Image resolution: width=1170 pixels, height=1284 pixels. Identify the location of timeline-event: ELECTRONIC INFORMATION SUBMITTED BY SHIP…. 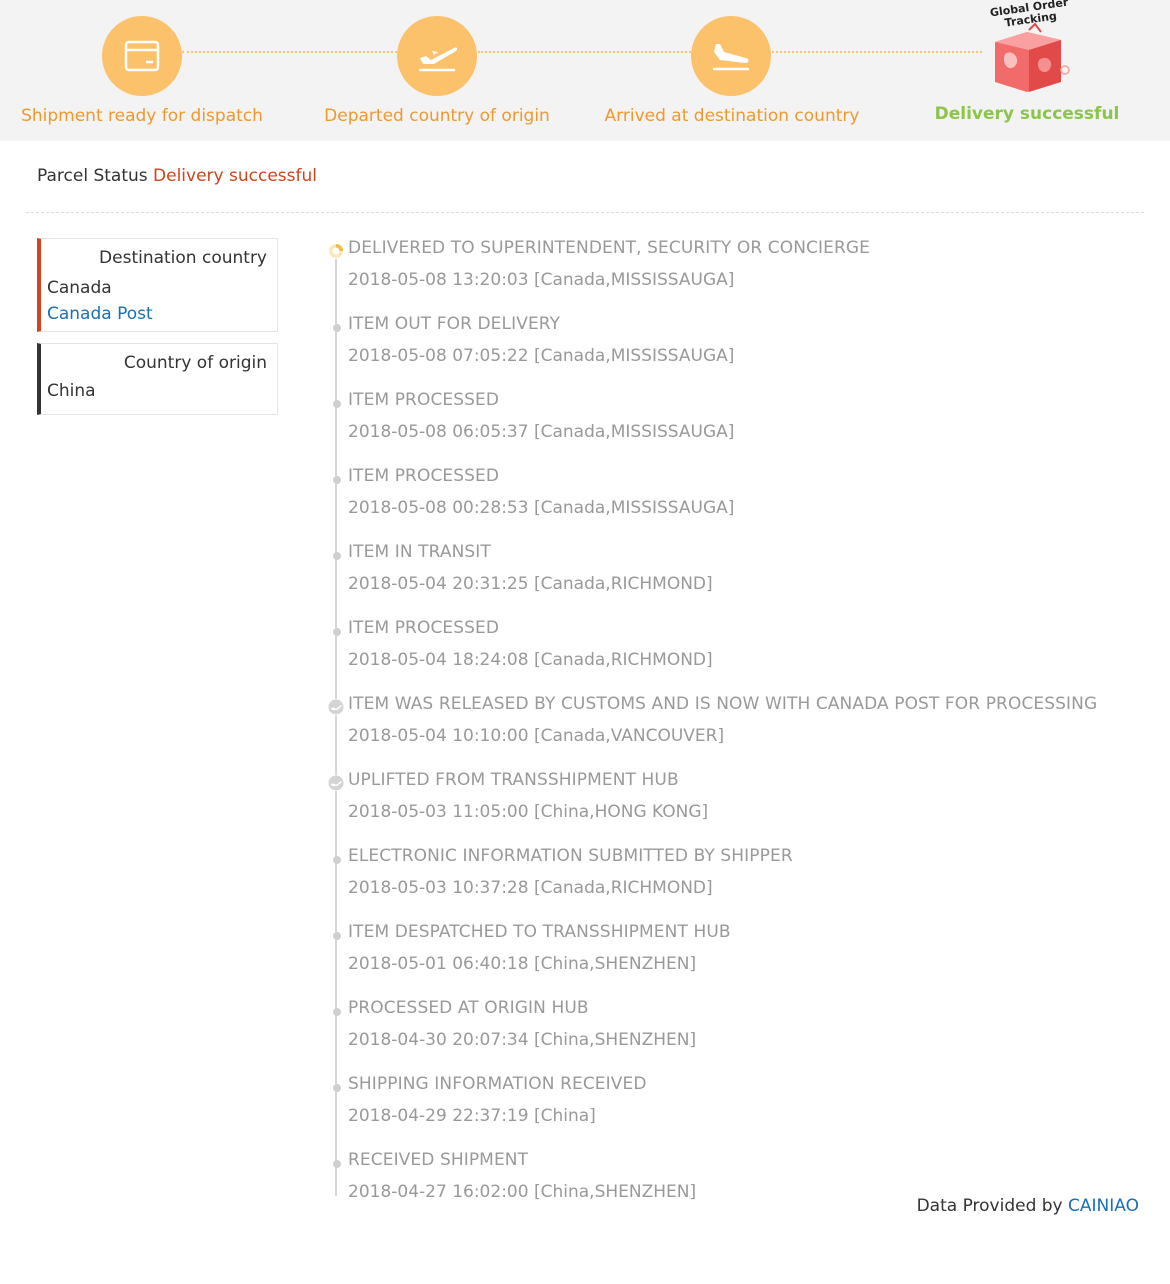
(730, 884).